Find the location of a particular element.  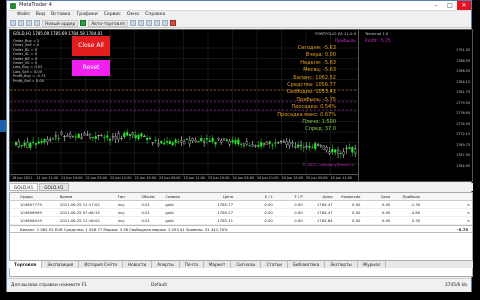

order-cell: gold is located at coordinates (169, 204).